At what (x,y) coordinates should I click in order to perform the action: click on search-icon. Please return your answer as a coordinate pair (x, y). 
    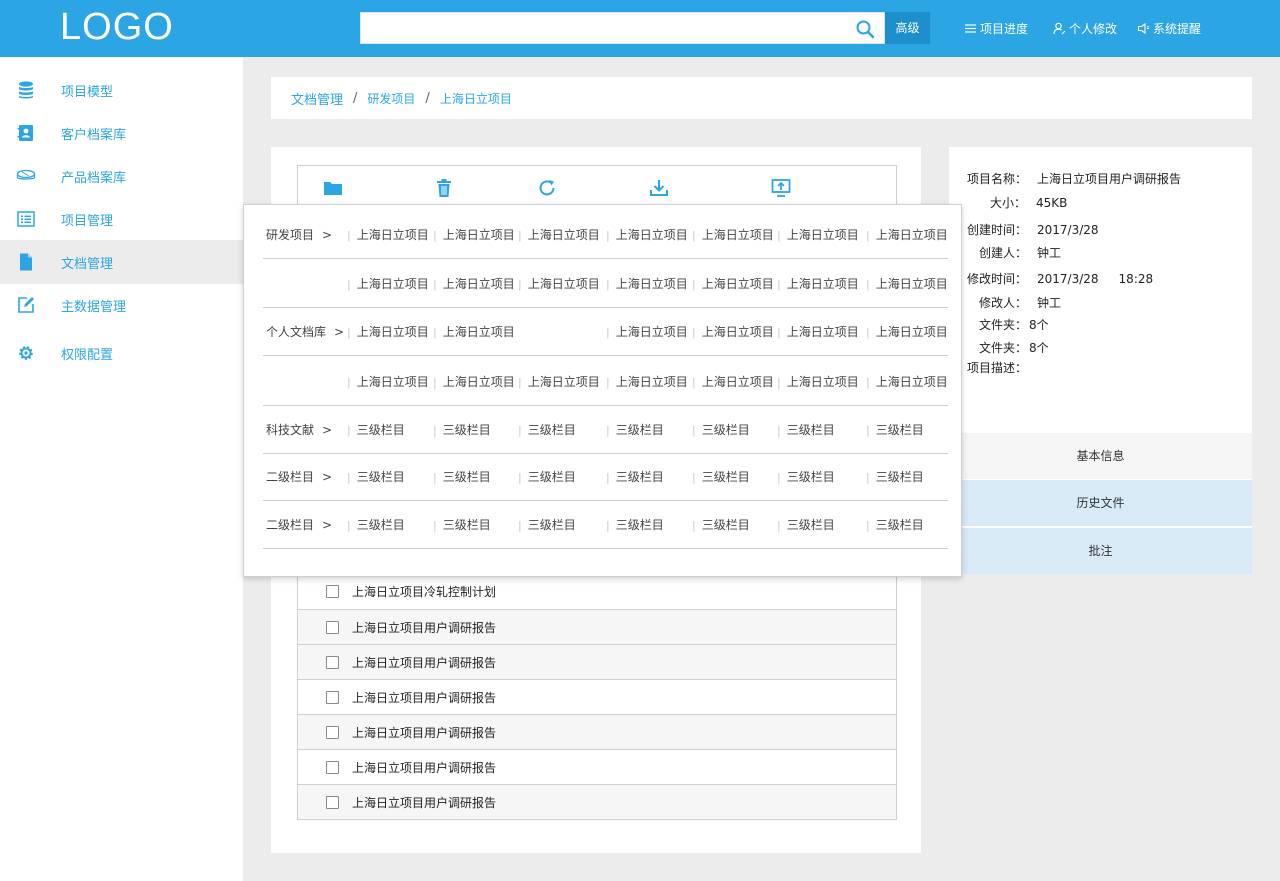
    Looking at the image, I should click on (865, 29).